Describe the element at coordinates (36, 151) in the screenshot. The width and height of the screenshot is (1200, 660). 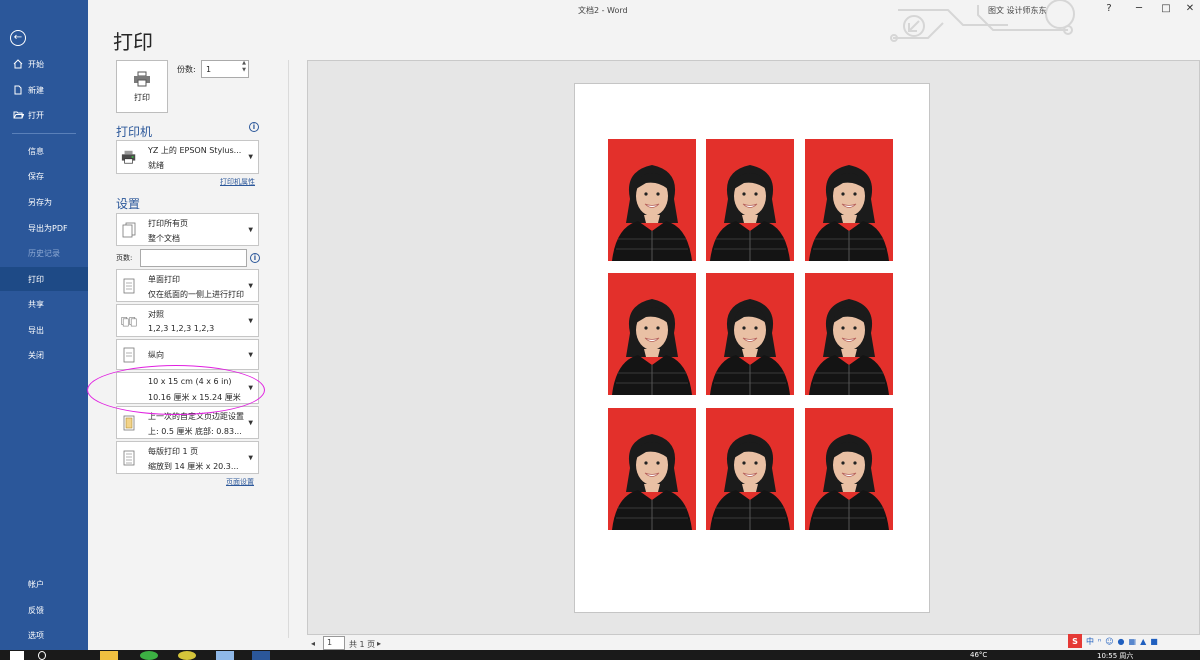
I see `nav-label: 信息` at that location.